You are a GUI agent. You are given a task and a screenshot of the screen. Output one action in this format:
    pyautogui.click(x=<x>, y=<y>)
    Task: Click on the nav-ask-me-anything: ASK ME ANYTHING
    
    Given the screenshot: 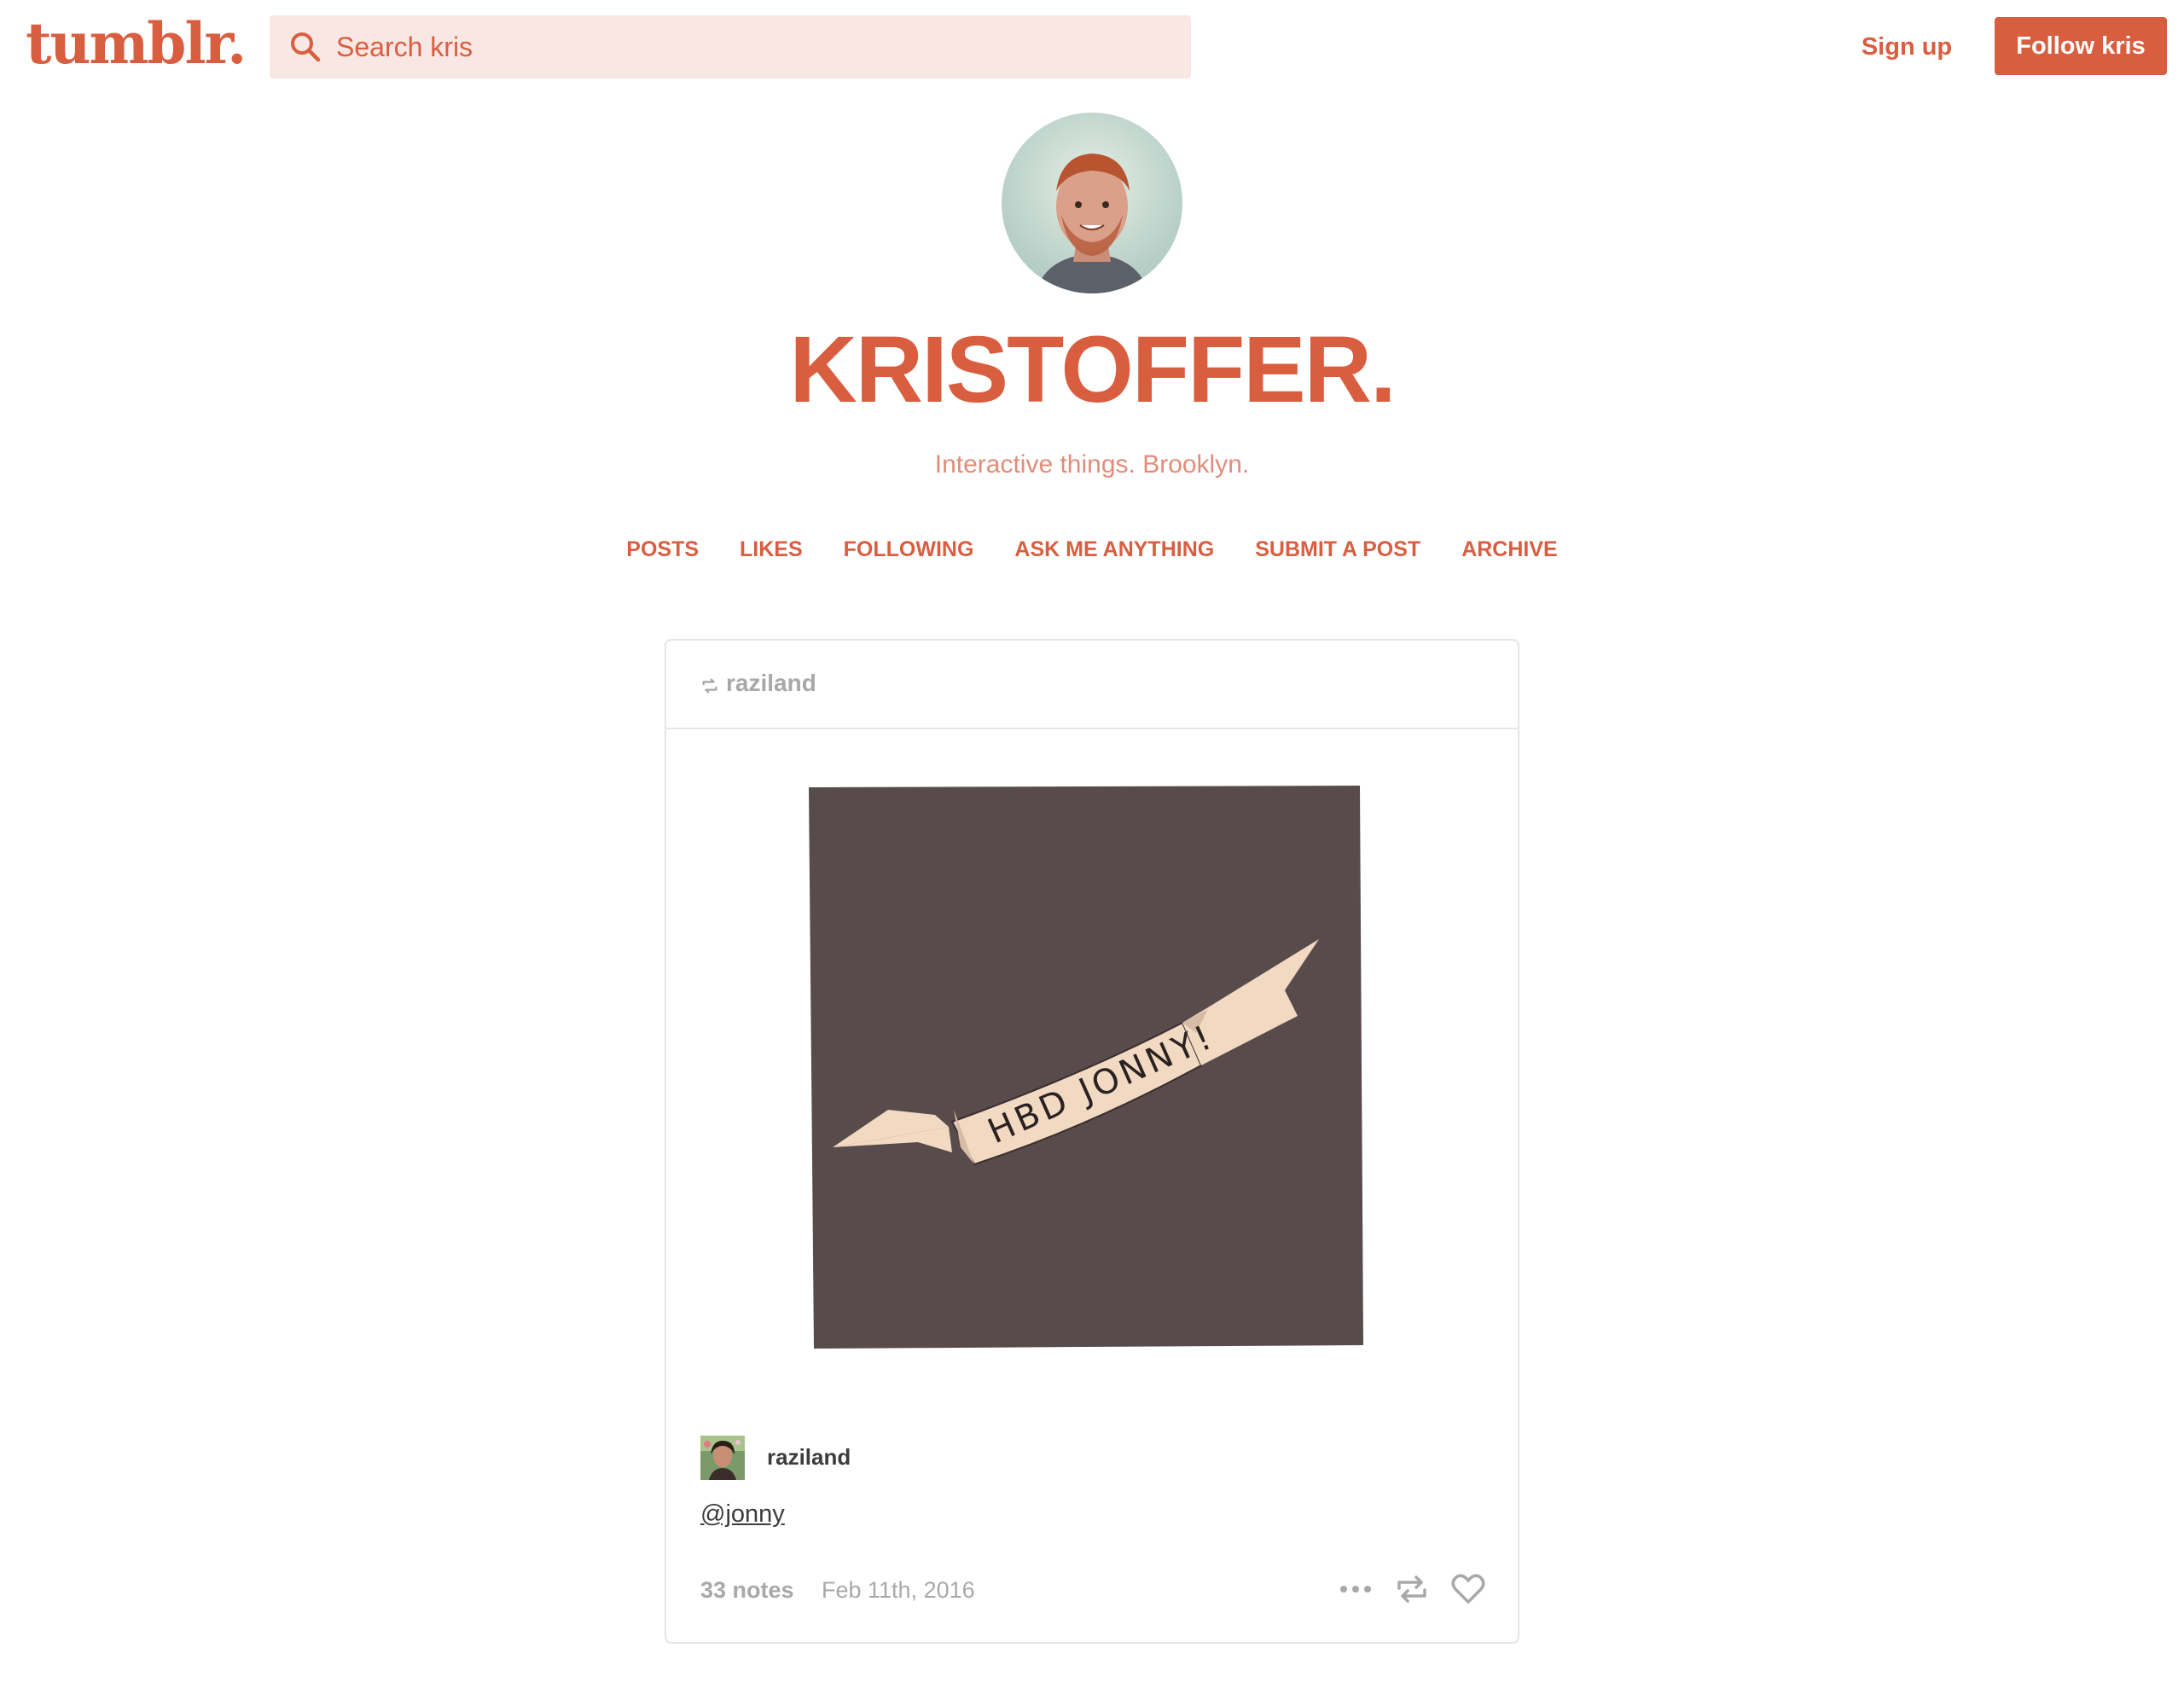 What is the action you would take?
    pyautogui.click(x=1114, y=549)
    